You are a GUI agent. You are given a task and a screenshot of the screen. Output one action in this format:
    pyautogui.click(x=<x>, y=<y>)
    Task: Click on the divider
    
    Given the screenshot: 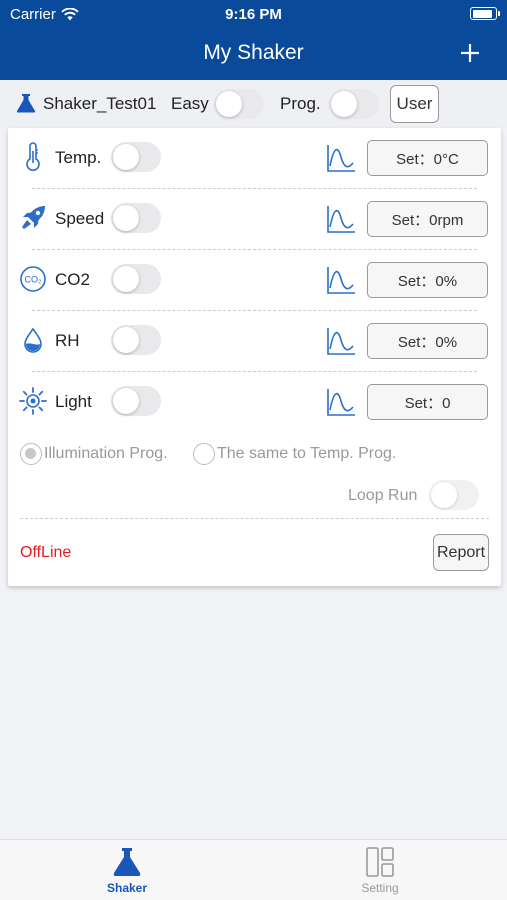 What is the action you would take?
    pyautogui.click(x=254, y=518)
    